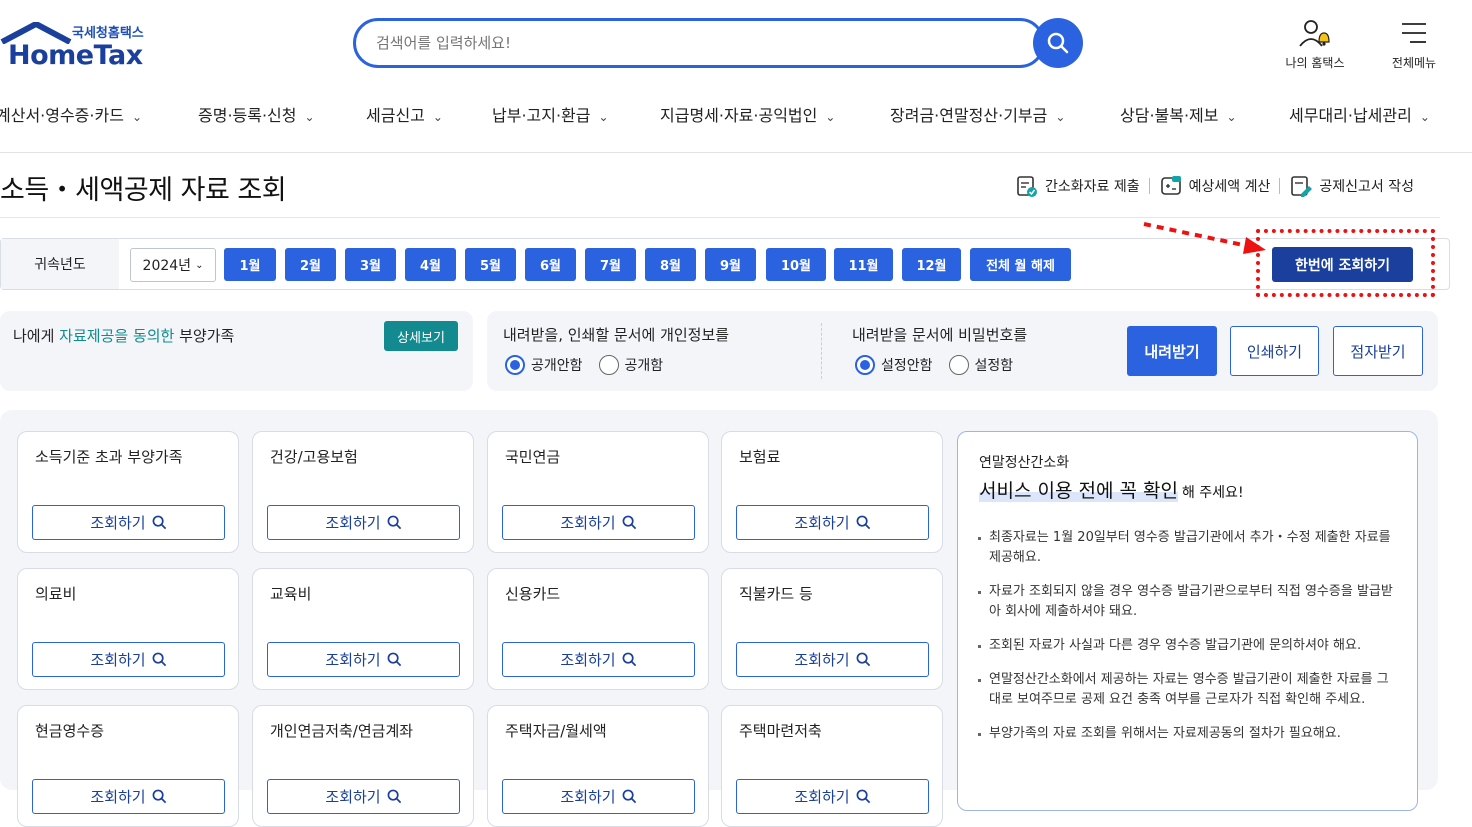  Describe the element at coordinates (1020, 264) in the screenshot. I see `clear-all-months-button: 전체 월 해제` at that location.